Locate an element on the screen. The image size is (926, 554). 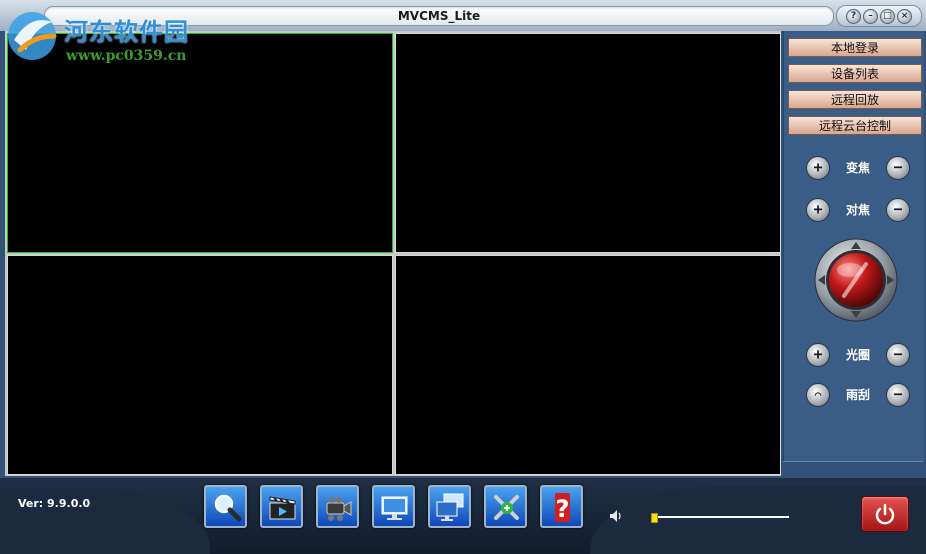
iris-label: 光圈 is located at coordinates (857, 355).